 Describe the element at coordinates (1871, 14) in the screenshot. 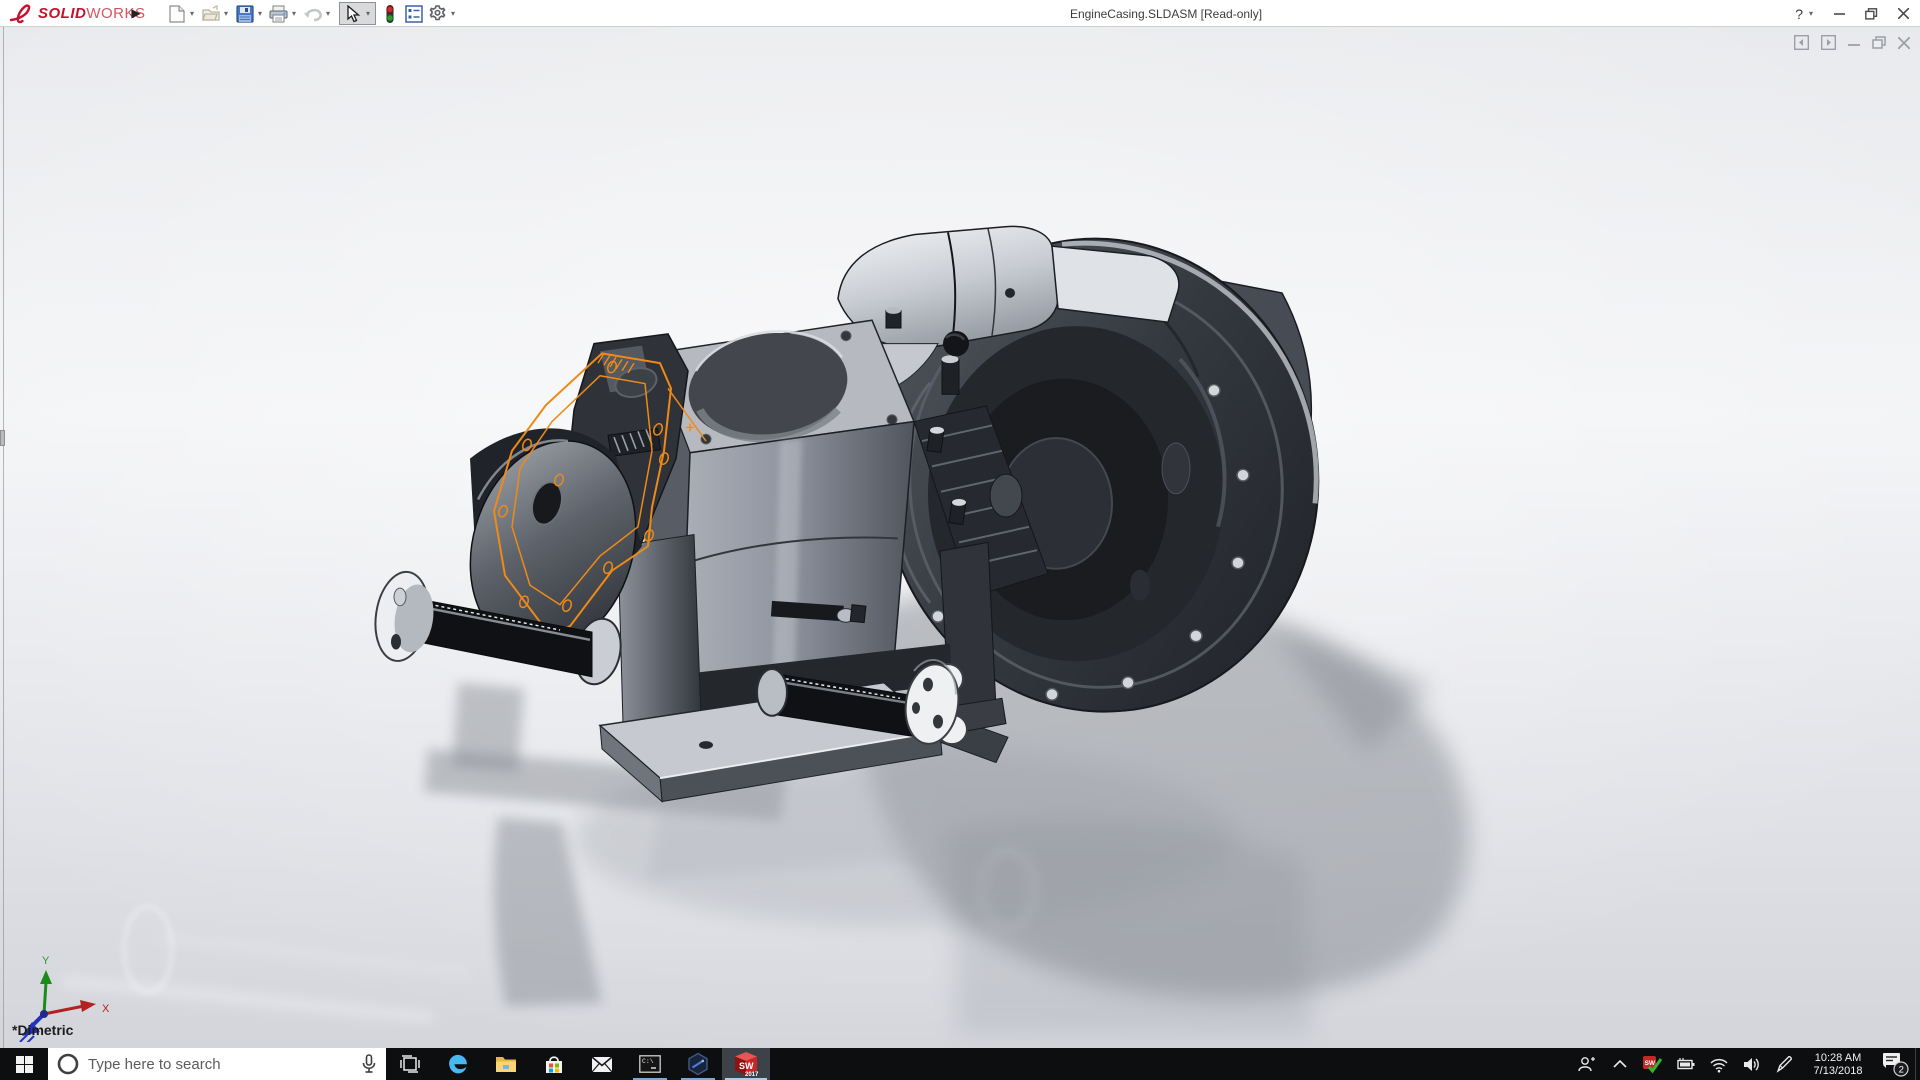

I see `restore-button` at that location.